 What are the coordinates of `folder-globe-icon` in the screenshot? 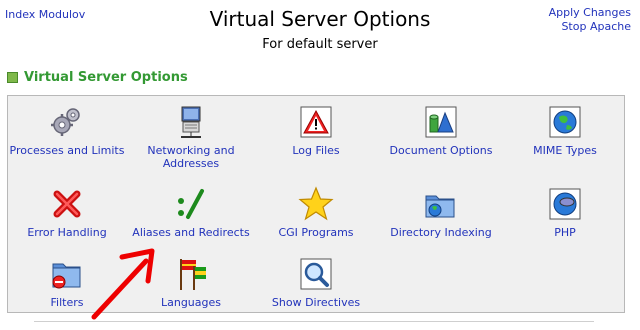 It's located at (440, 206).